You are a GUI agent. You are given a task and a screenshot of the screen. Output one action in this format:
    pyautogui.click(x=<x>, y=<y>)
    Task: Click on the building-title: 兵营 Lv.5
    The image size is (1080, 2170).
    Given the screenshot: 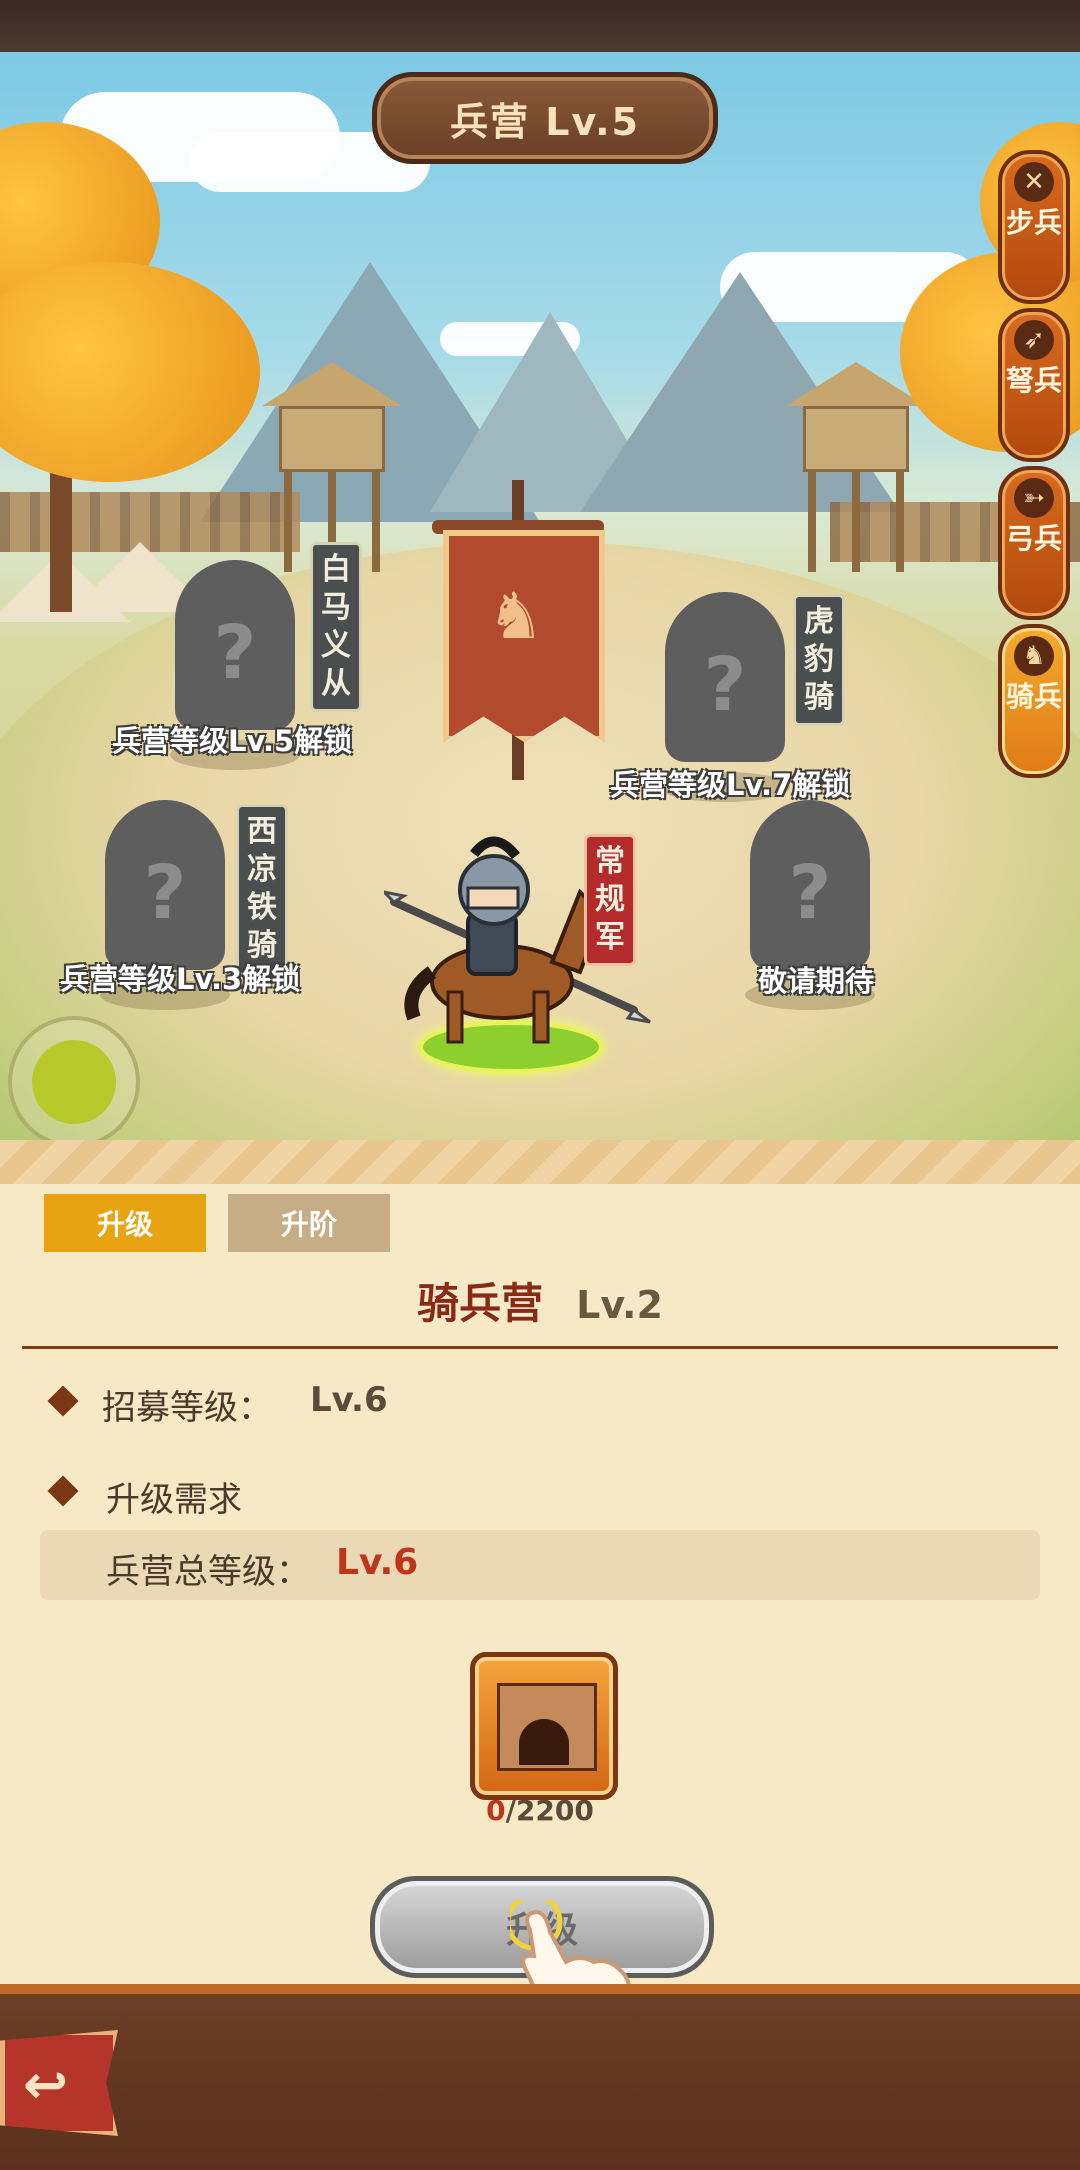 What is the action you would take?
    pyautogui.click(x=545, y=121)
    